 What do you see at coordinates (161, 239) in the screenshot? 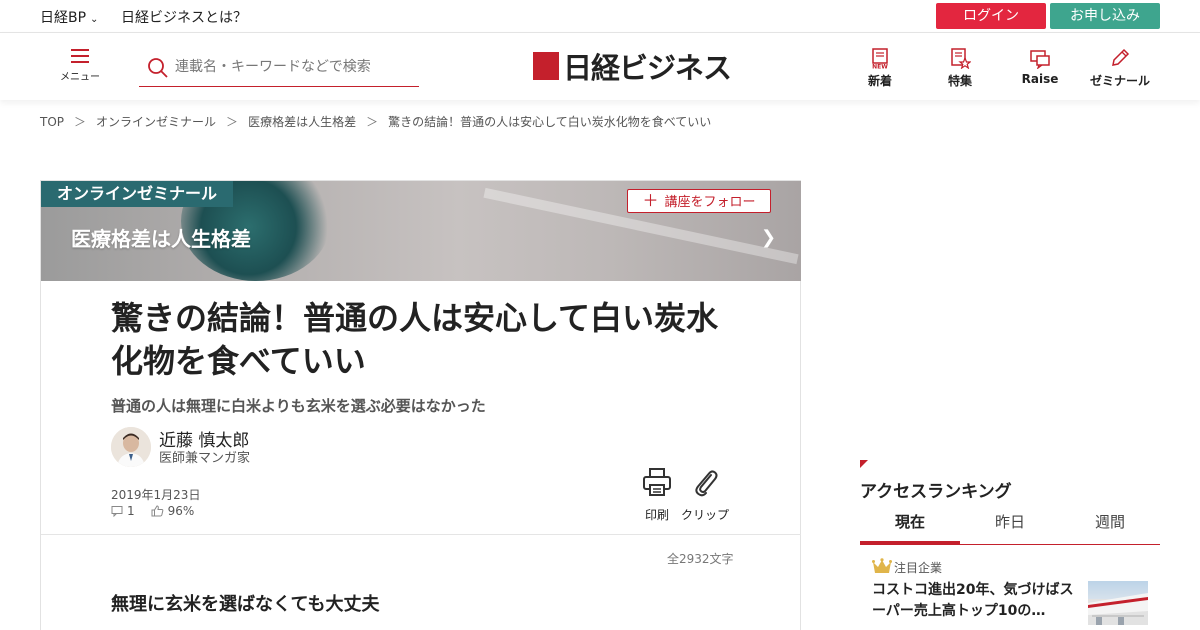
I see `series-title: 医療格差は人生格差` at bounding box center [161, 239].